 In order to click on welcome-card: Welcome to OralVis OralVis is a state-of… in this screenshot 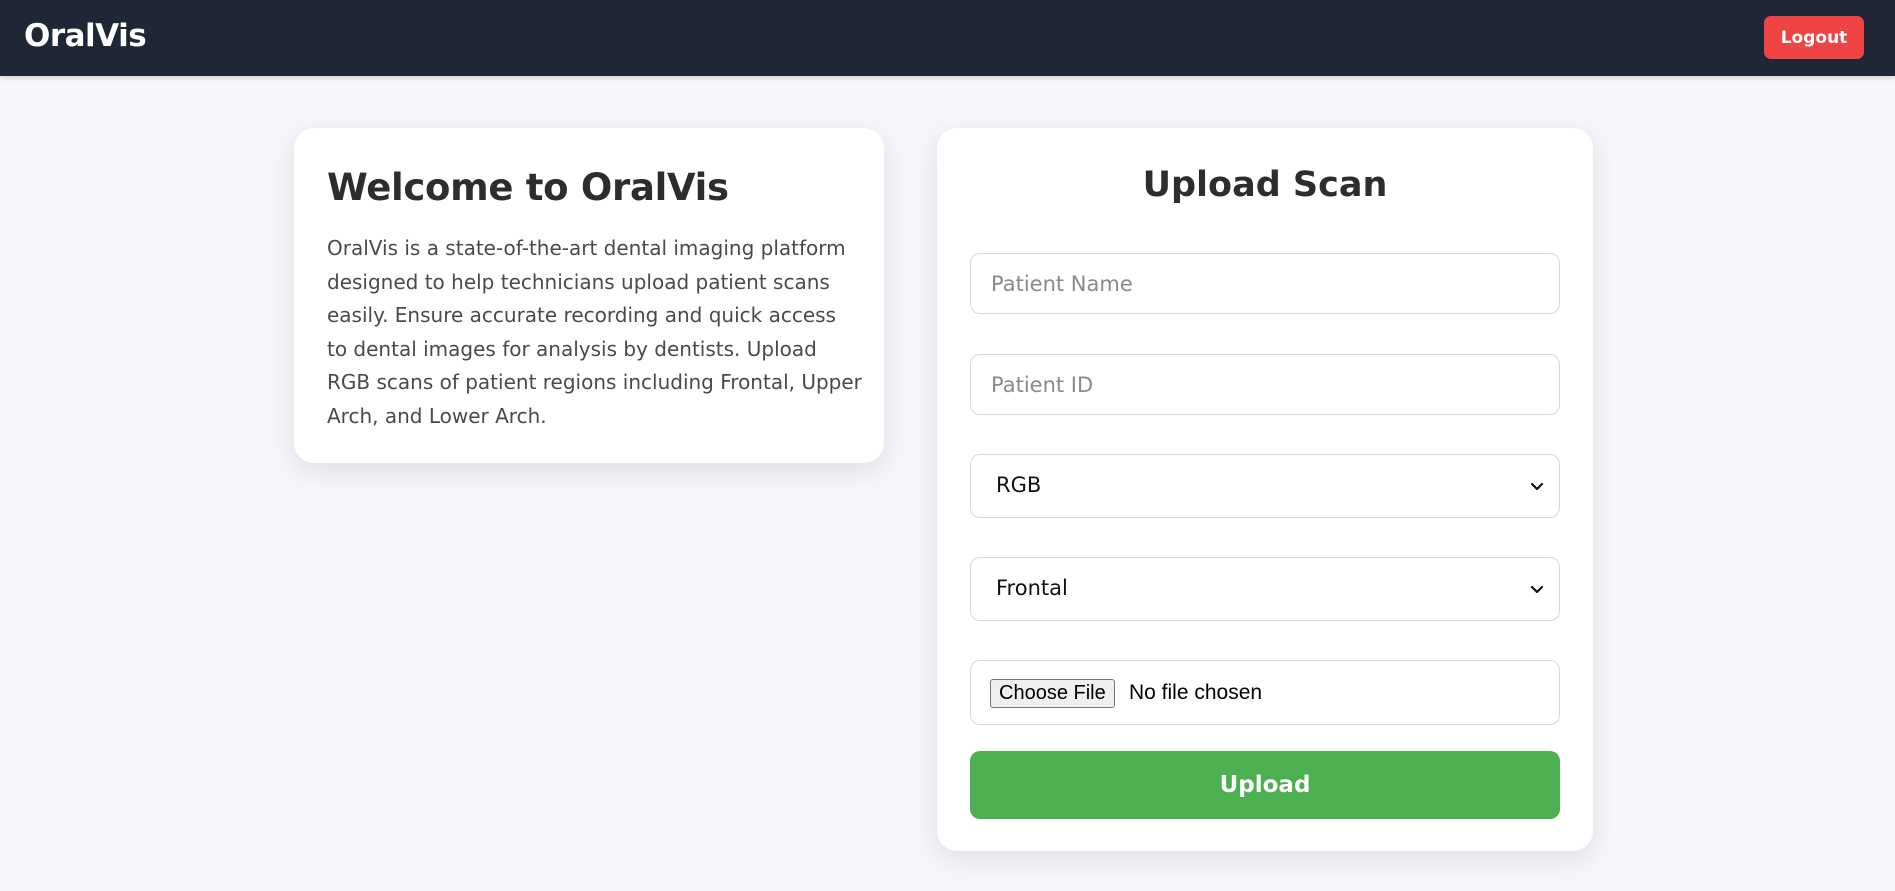, I will do `click(589, 295)`.